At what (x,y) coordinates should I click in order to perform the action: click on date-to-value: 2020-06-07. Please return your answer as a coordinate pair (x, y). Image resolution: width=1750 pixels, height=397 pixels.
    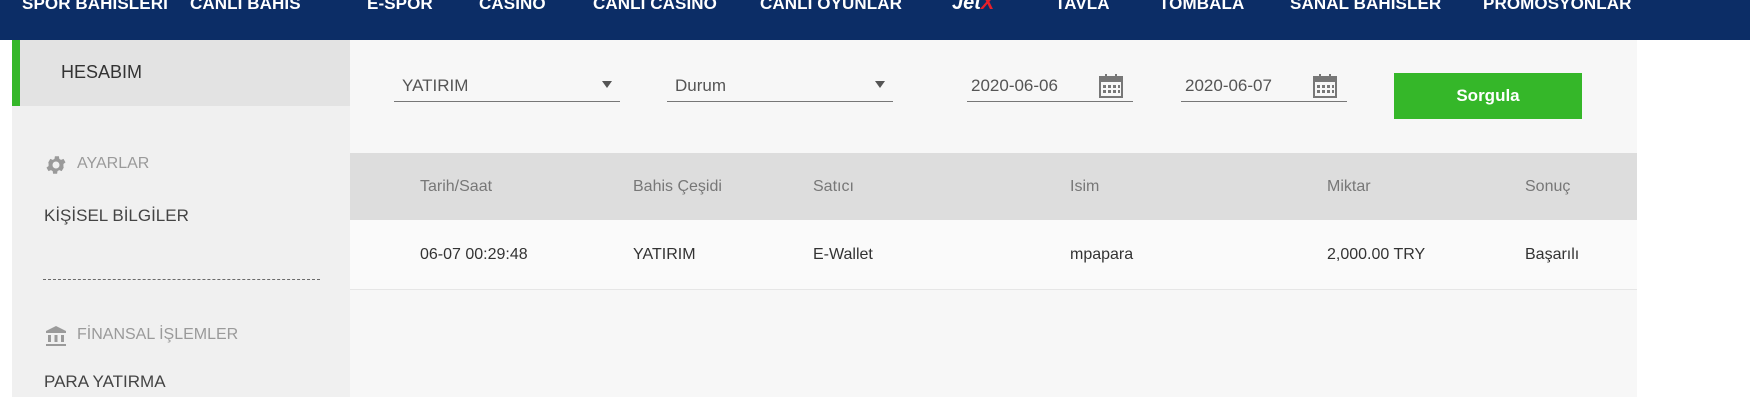
    Looking at the image, I should click on (1228, 85).